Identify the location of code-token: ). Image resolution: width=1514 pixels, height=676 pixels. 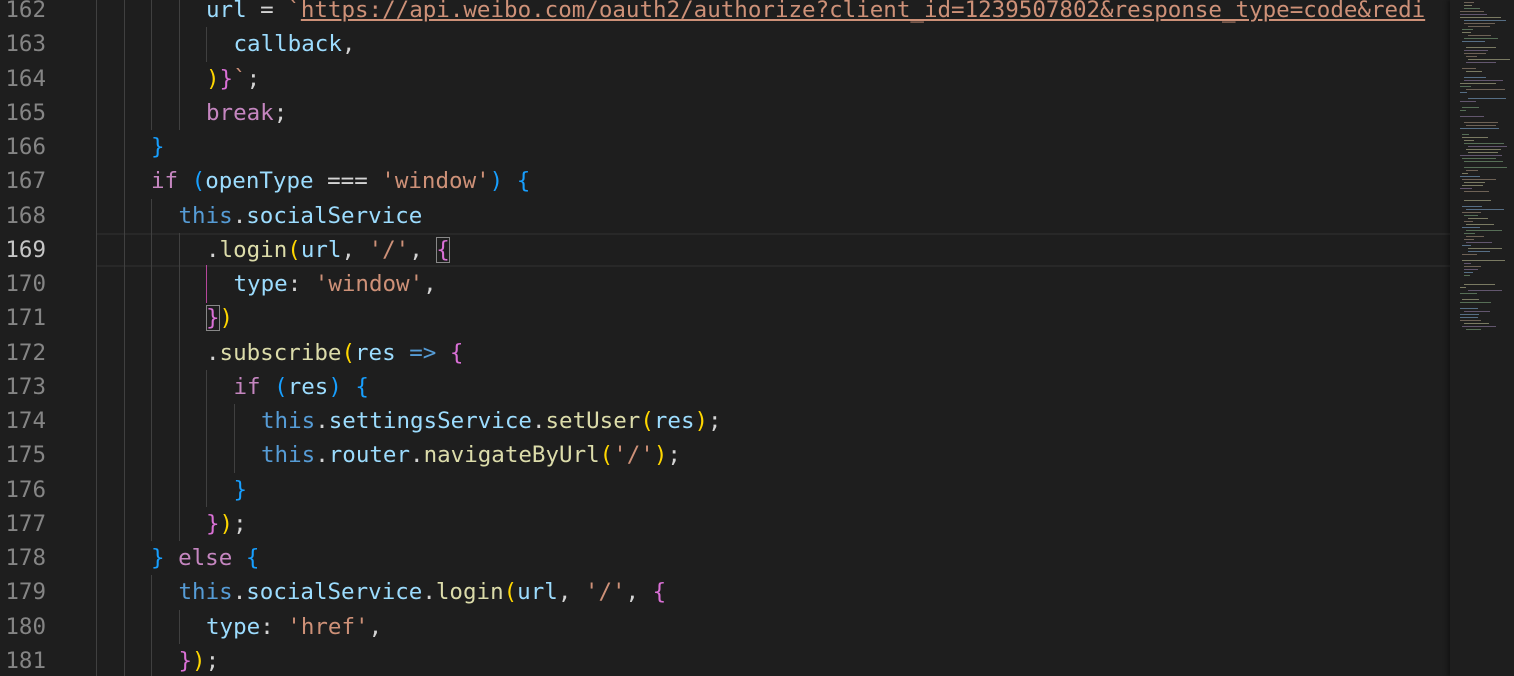
(660, 455).